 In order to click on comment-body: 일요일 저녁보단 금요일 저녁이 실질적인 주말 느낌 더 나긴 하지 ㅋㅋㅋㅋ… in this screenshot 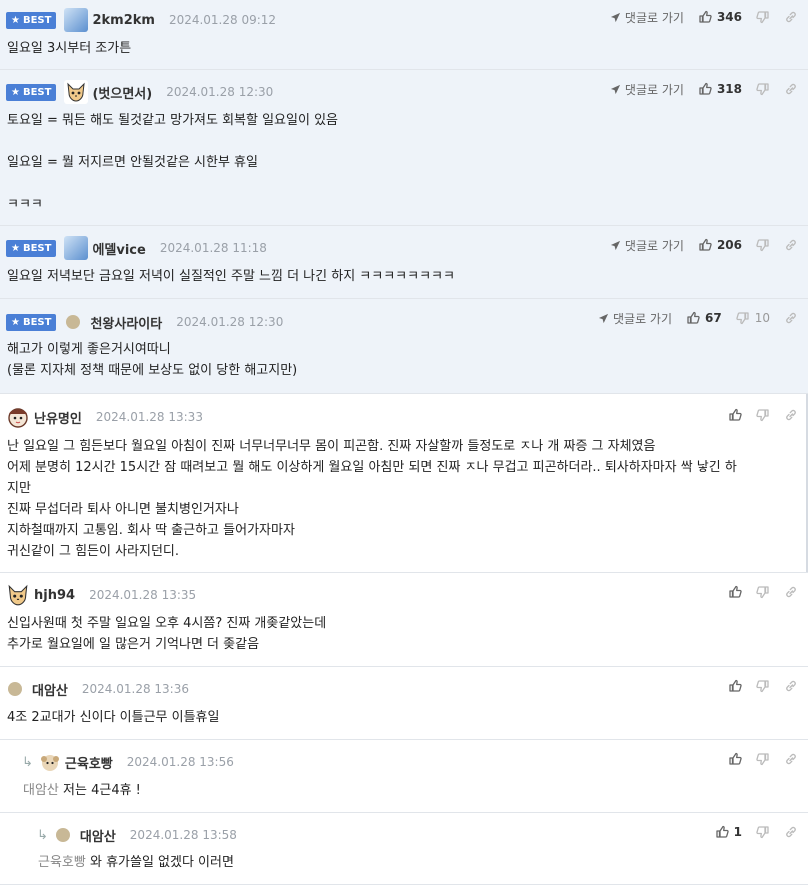, I will do `click(231, 276)`.